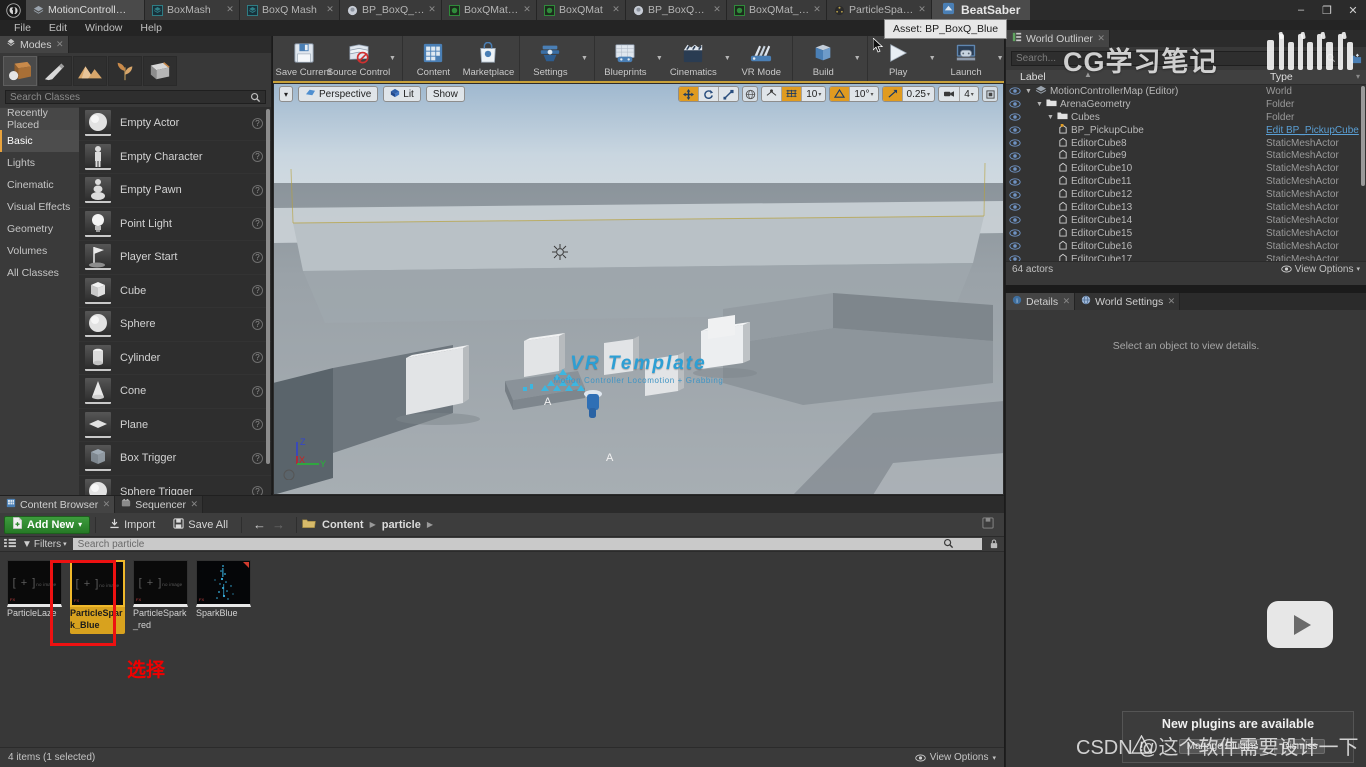  Describe the element at coordinates (1301, 10) in the screenshot. I see `minimize-button: –` at that location.